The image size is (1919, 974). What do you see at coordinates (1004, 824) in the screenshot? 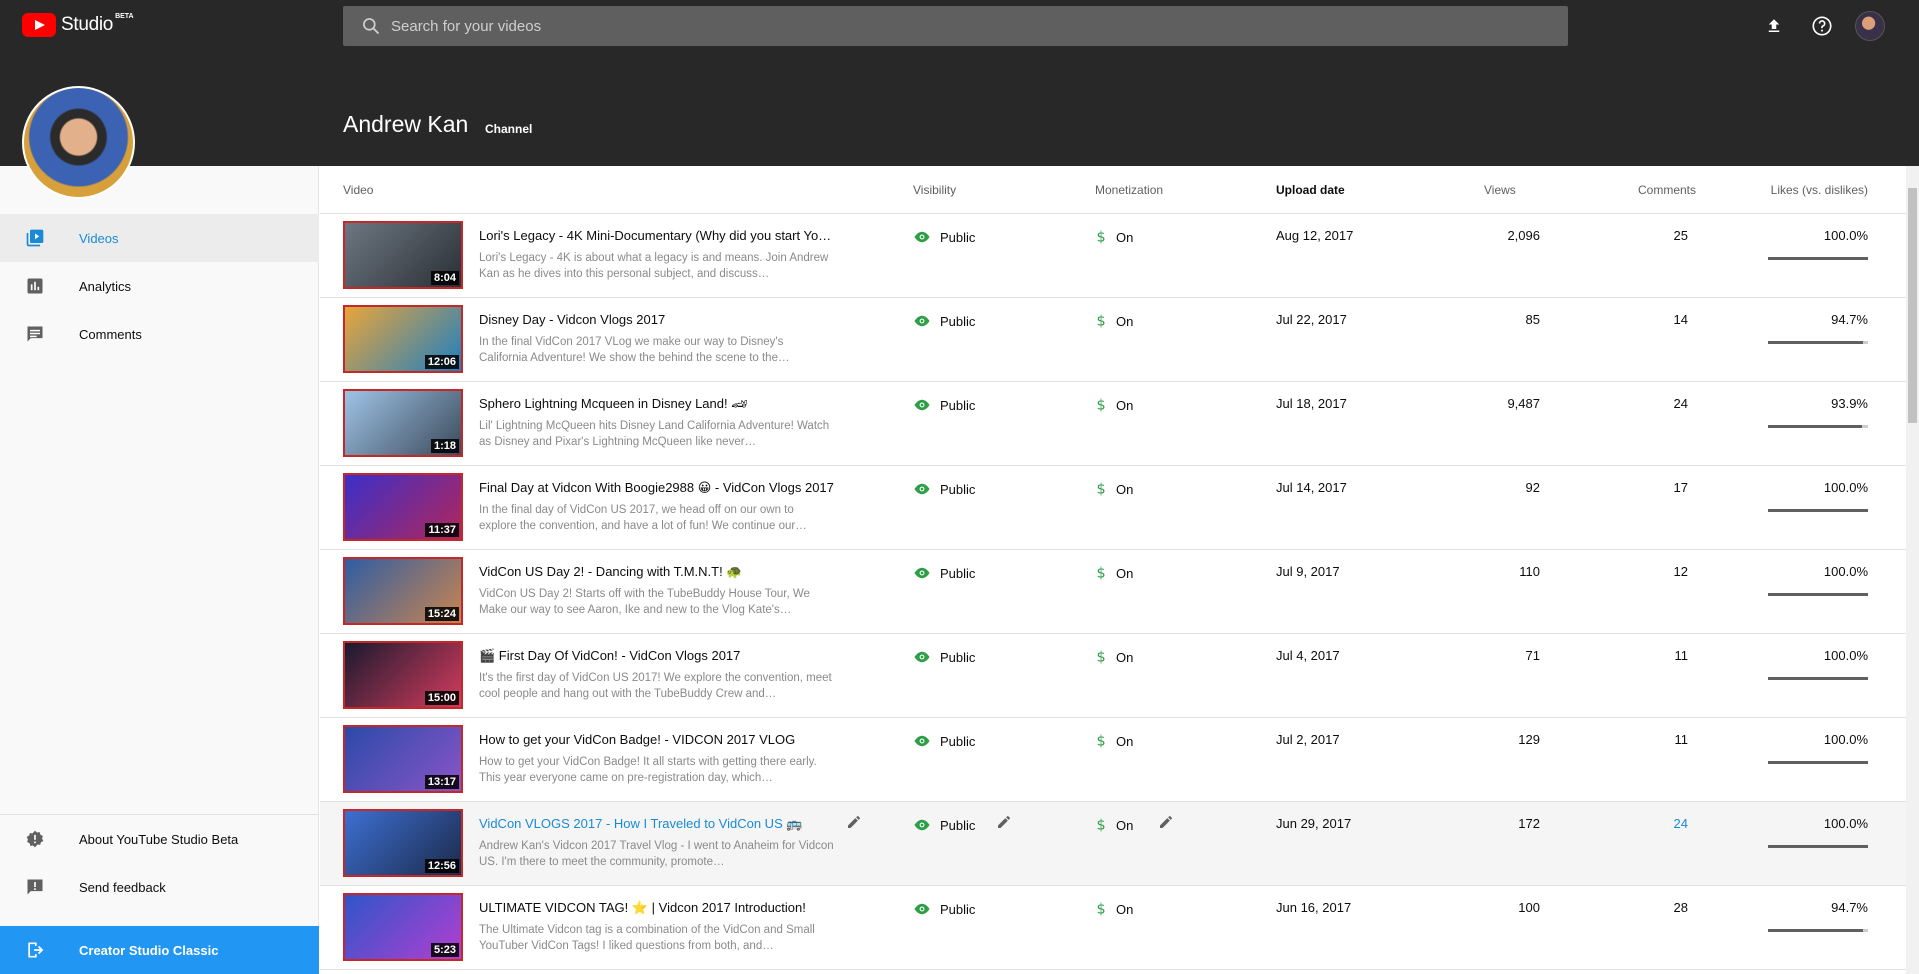
I see `edit-visibility-pencil-icon` at bounding box center [1004, 824].